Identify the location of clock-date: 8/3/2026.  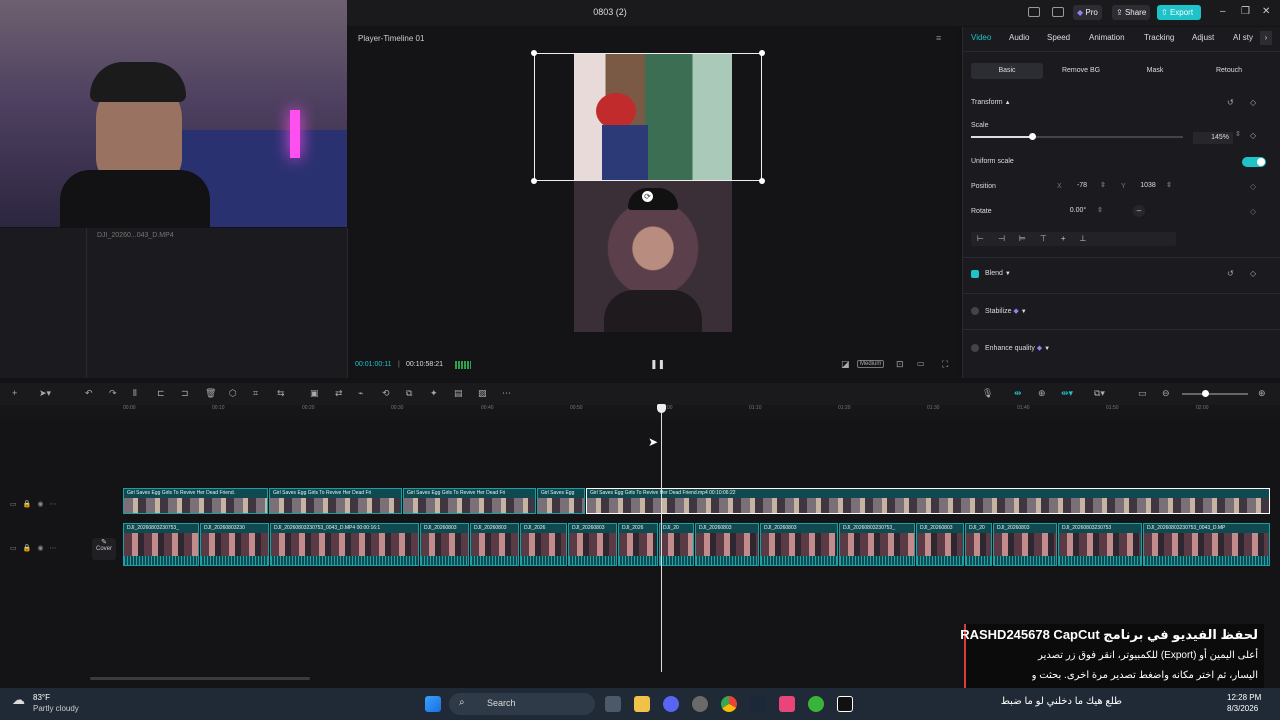
(1242, 708).